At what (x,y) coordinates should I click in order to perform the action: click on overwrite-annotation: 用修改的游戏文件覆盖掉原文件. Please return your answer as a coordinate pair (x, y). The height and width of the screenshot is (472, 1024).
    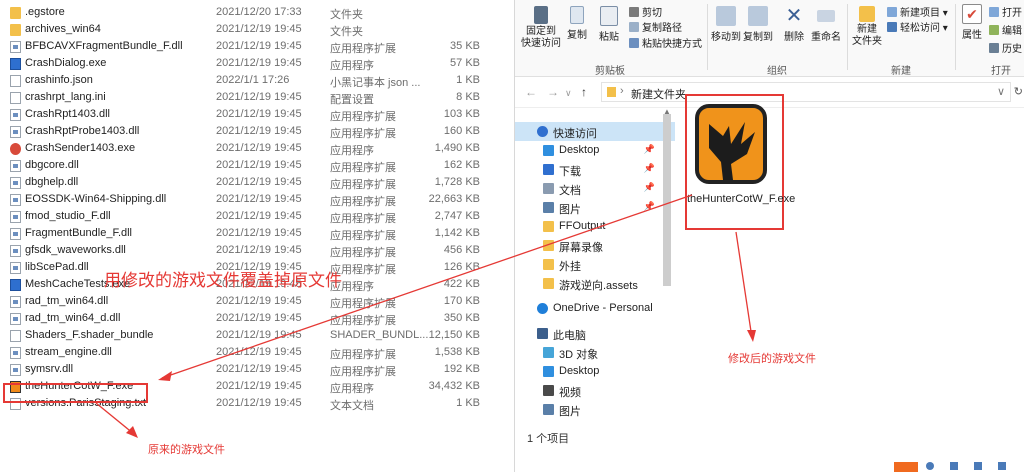
    Looking at the image, I should click on (223, 280).